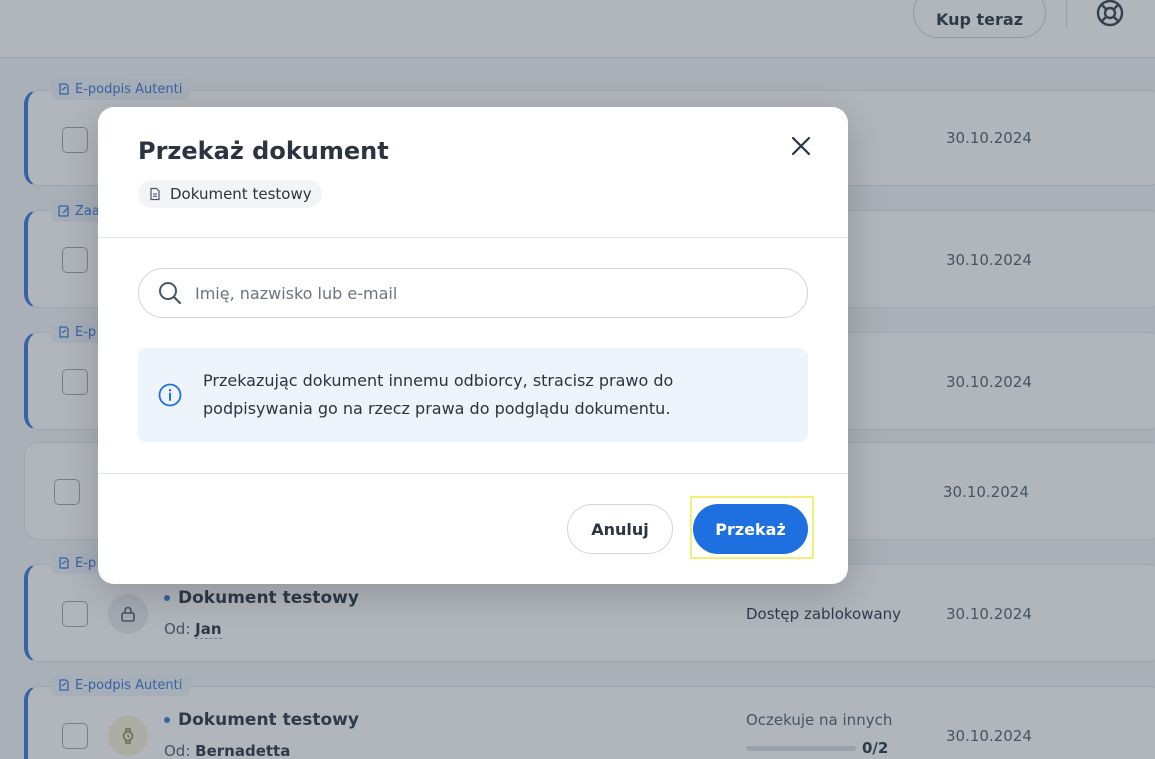  I want to click on document-chip: Dokument testowy, so click(230, 194).